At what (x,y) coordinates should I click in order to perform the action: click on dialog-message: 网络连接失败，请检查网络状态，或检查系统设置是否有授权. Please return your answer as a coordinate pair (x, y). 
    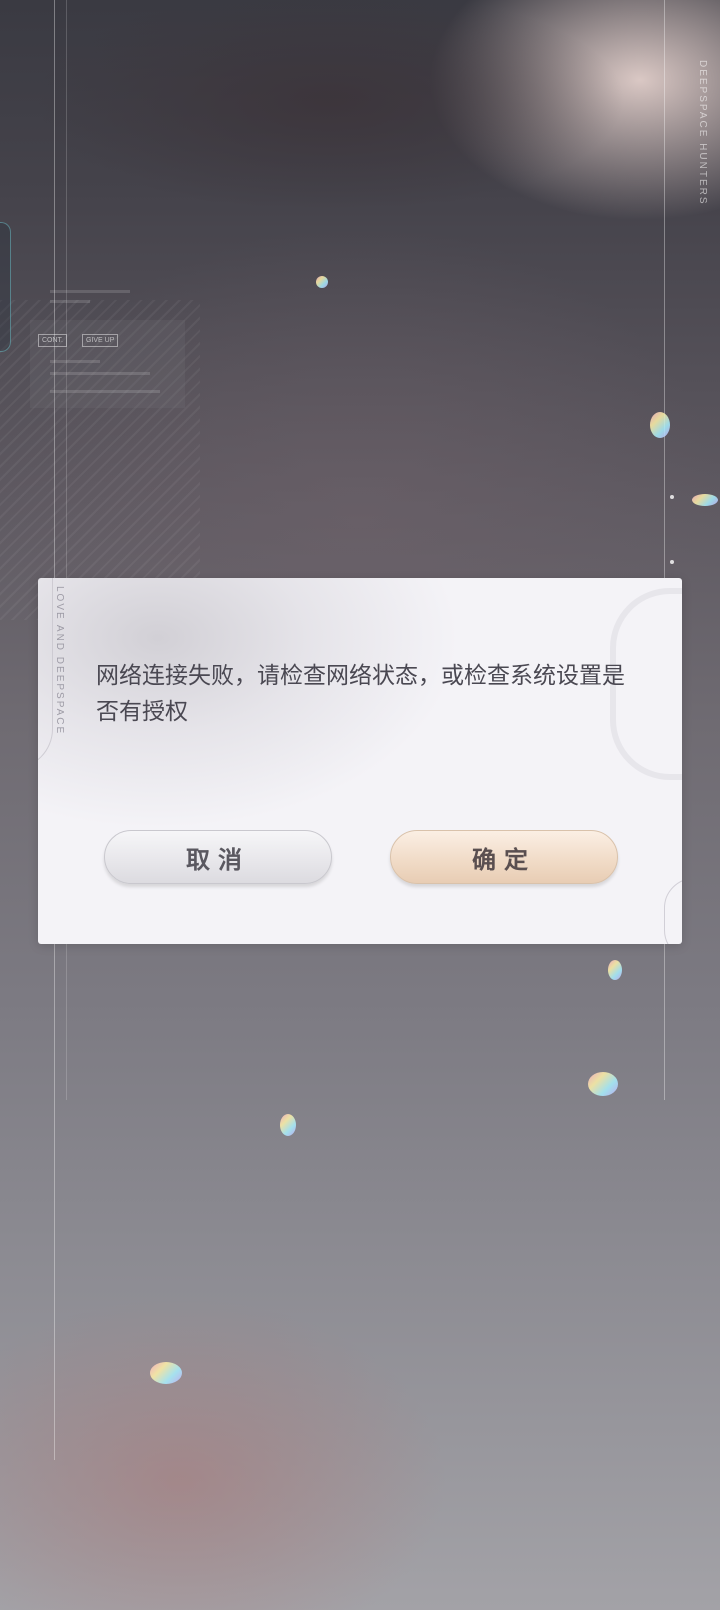
    Looking at the image, I should click on (360, 694).